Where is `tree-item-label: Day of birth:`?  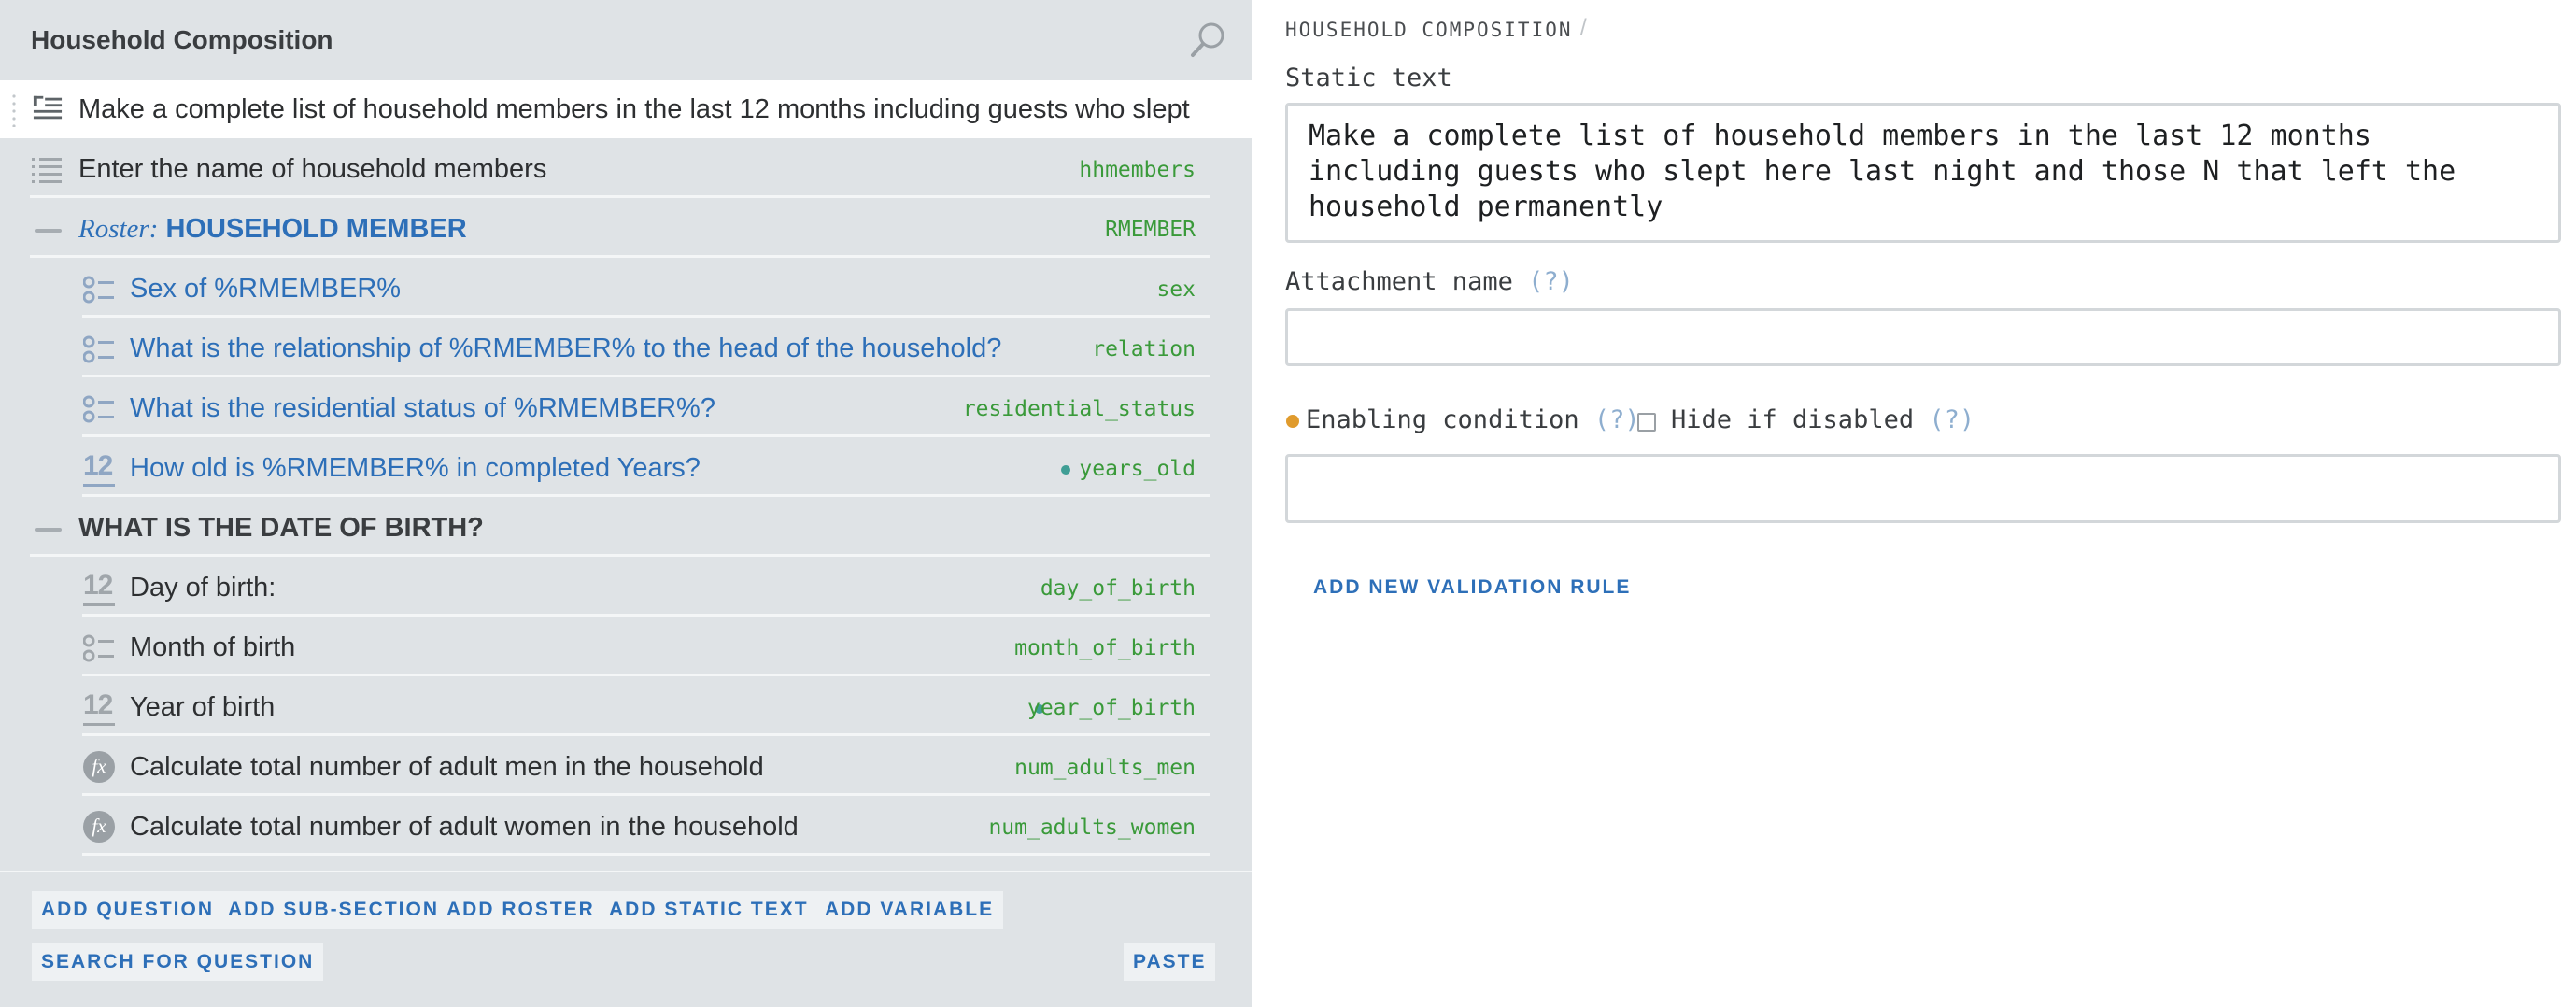
tree-item-label: Day of birth: is located at coordinates (203, 588).